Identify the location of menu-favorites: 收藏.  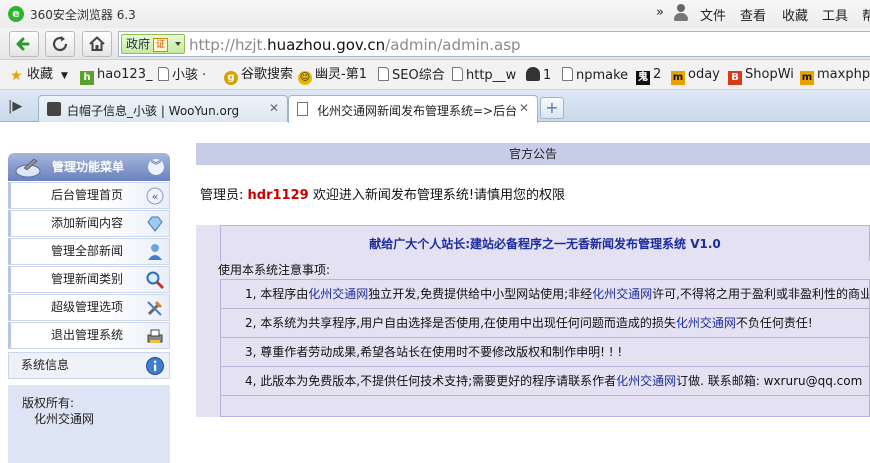
(795, 14).